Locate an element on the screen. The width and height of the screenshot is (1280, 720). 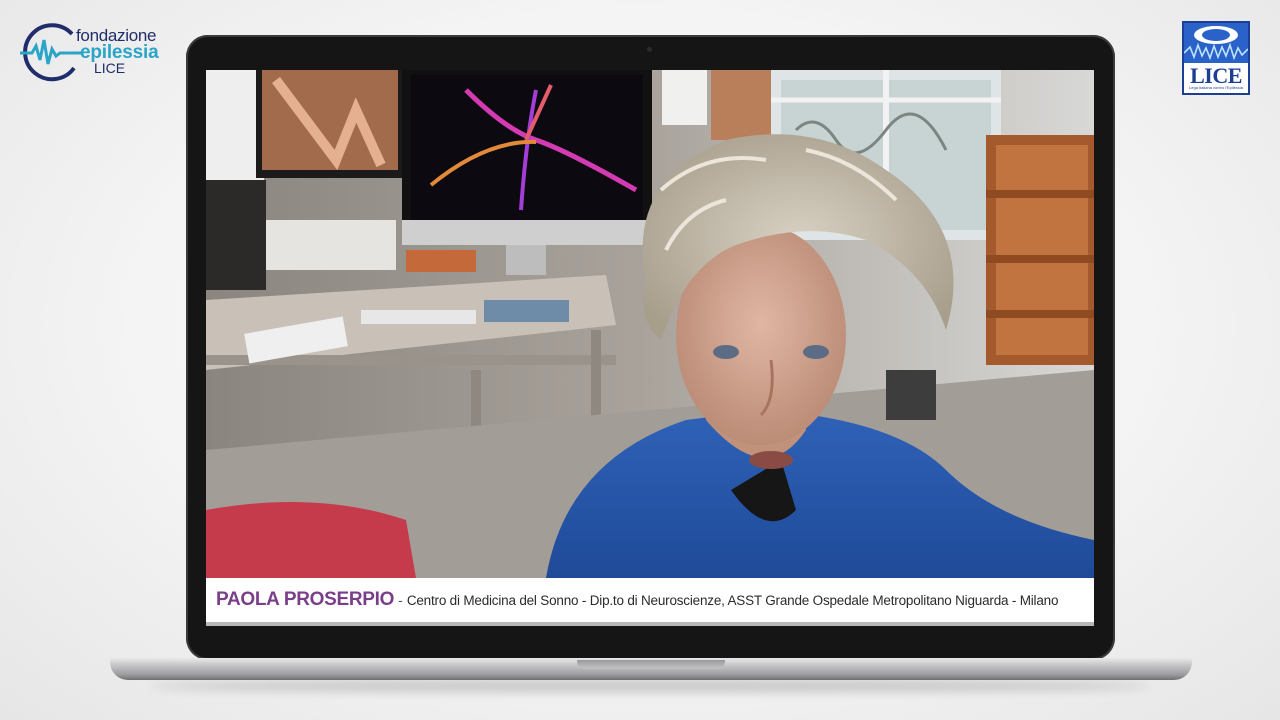
logo-line-lice: LICE is located at coordinates (110, 68).